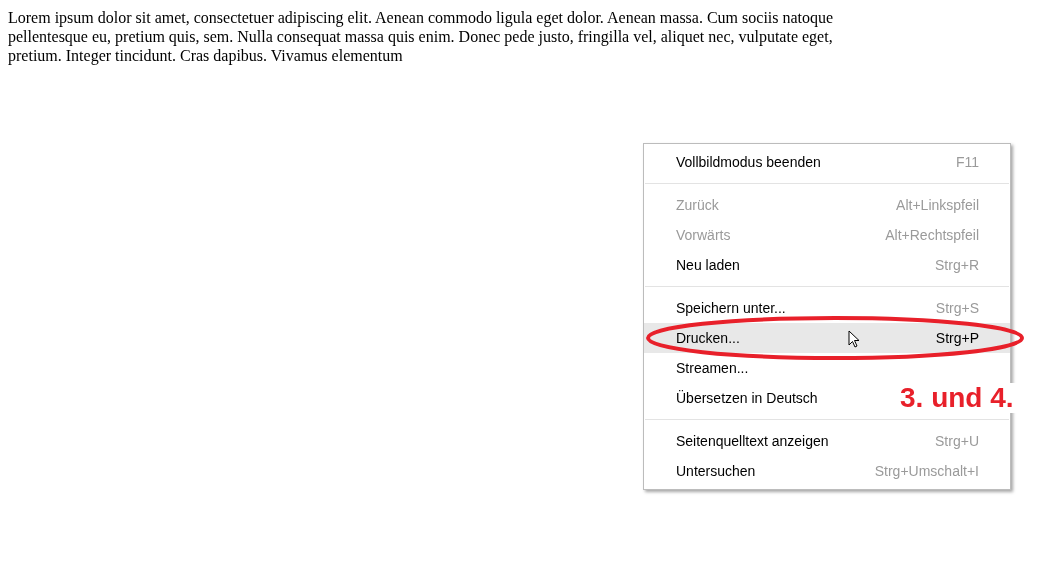 The width and height of the screenshot is (1054, 574). What do you see at coordinates (708, 265) in the screenshot?
I see `menu-item-label: Neu laden` at bounding box center [708, 265].